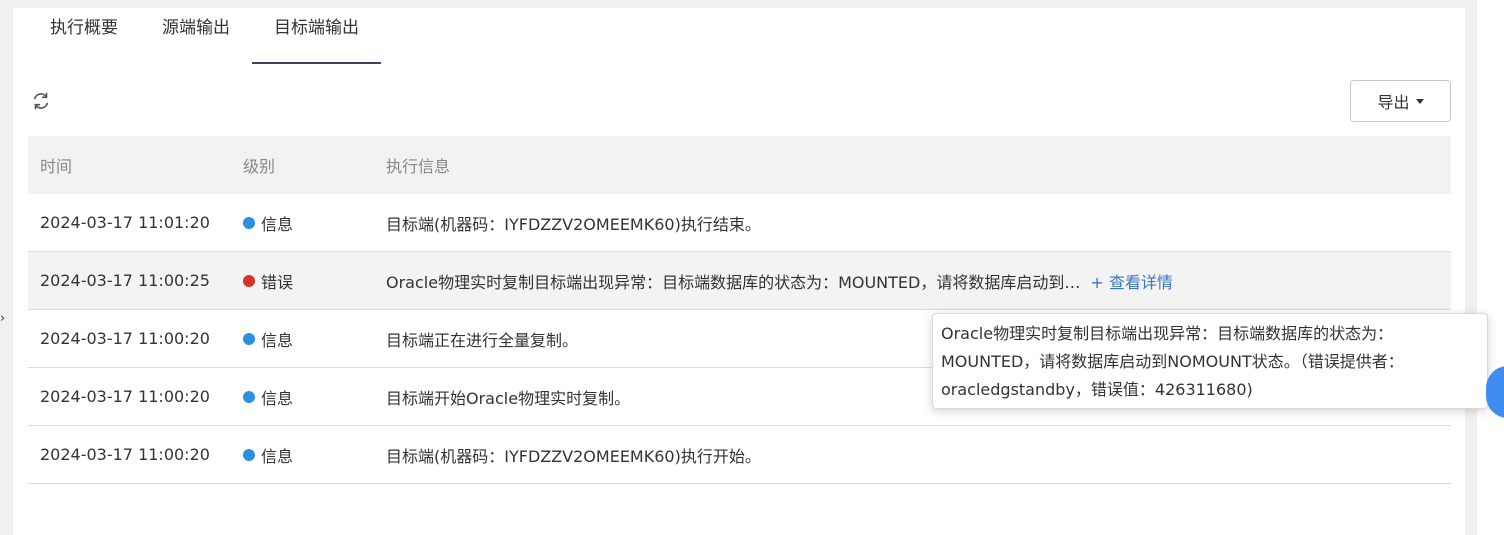  What do you see at coordinates (312, 281) in the screenshot?
I see `row-level: 错误` at bounding box center [312, 281].